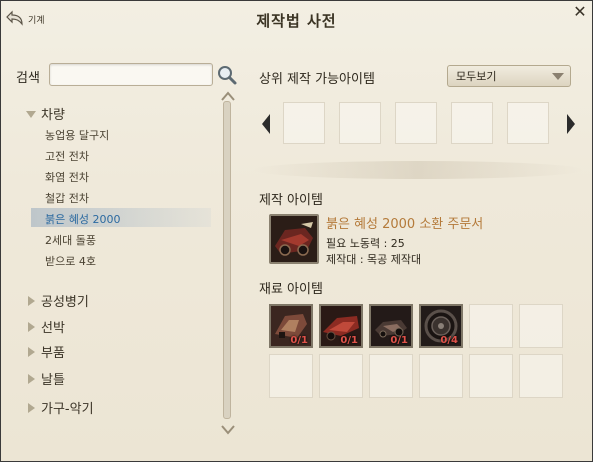 The image size is (593, 462). What do you see at coordinates (449, 340) in the screenshot?
I see `material-count: 0/4` at bounding box center [449, 340].